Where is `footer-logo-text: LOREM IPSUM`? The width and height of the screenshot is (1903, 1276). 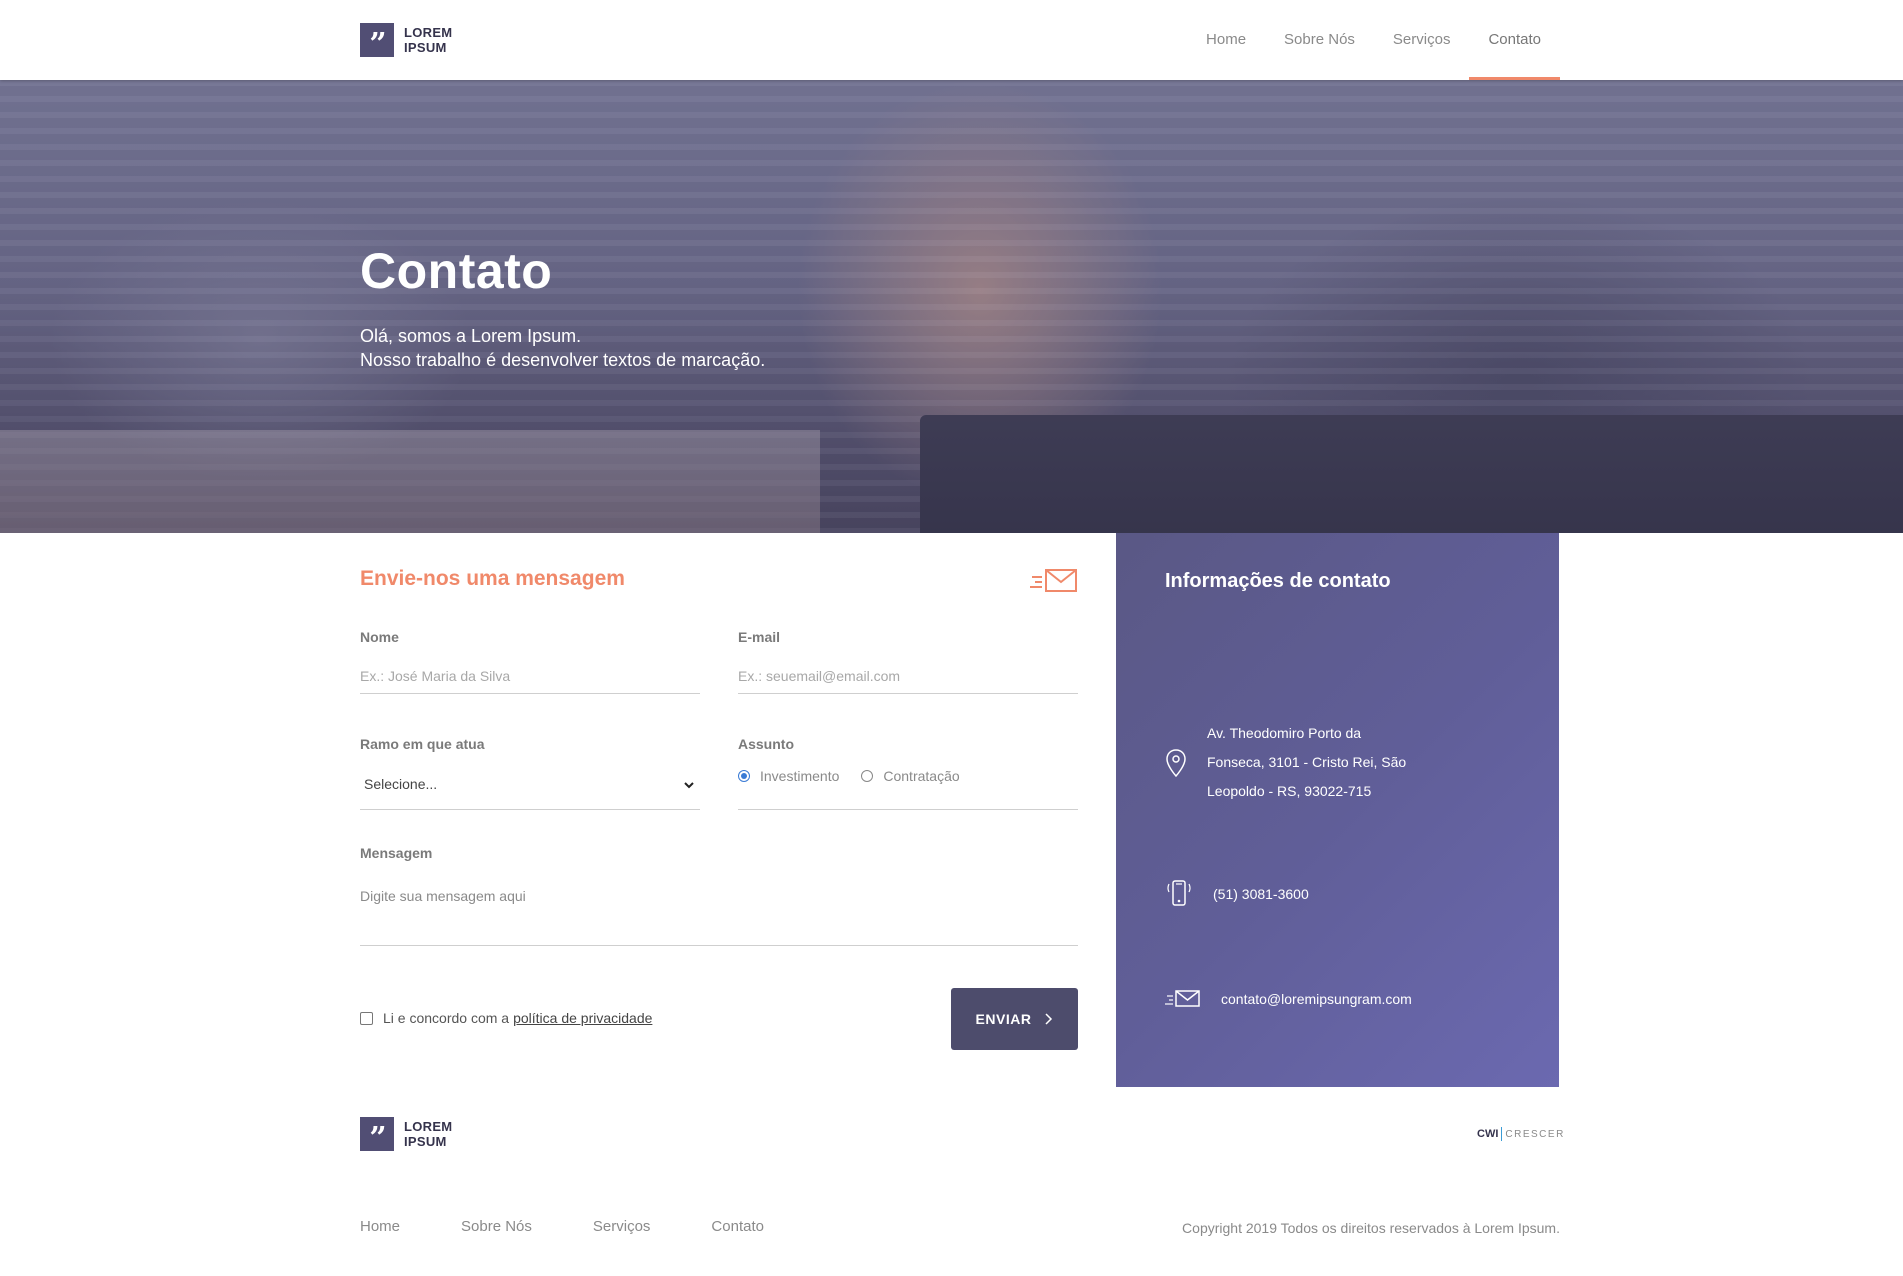
footer-logo-text: LOREM IPSUM is located at coordinates (428, 1134).